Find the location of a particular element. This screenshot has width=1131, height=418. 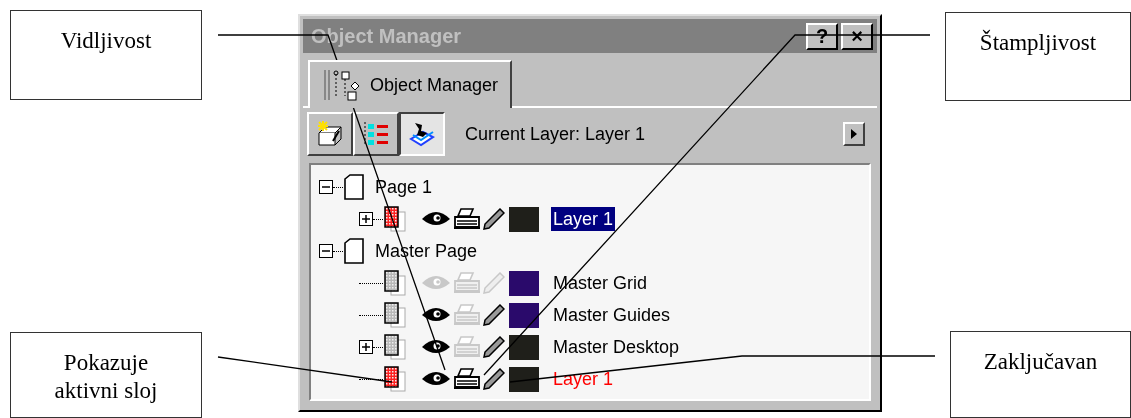

new-layer-icon is located at coordinates (330, 134).